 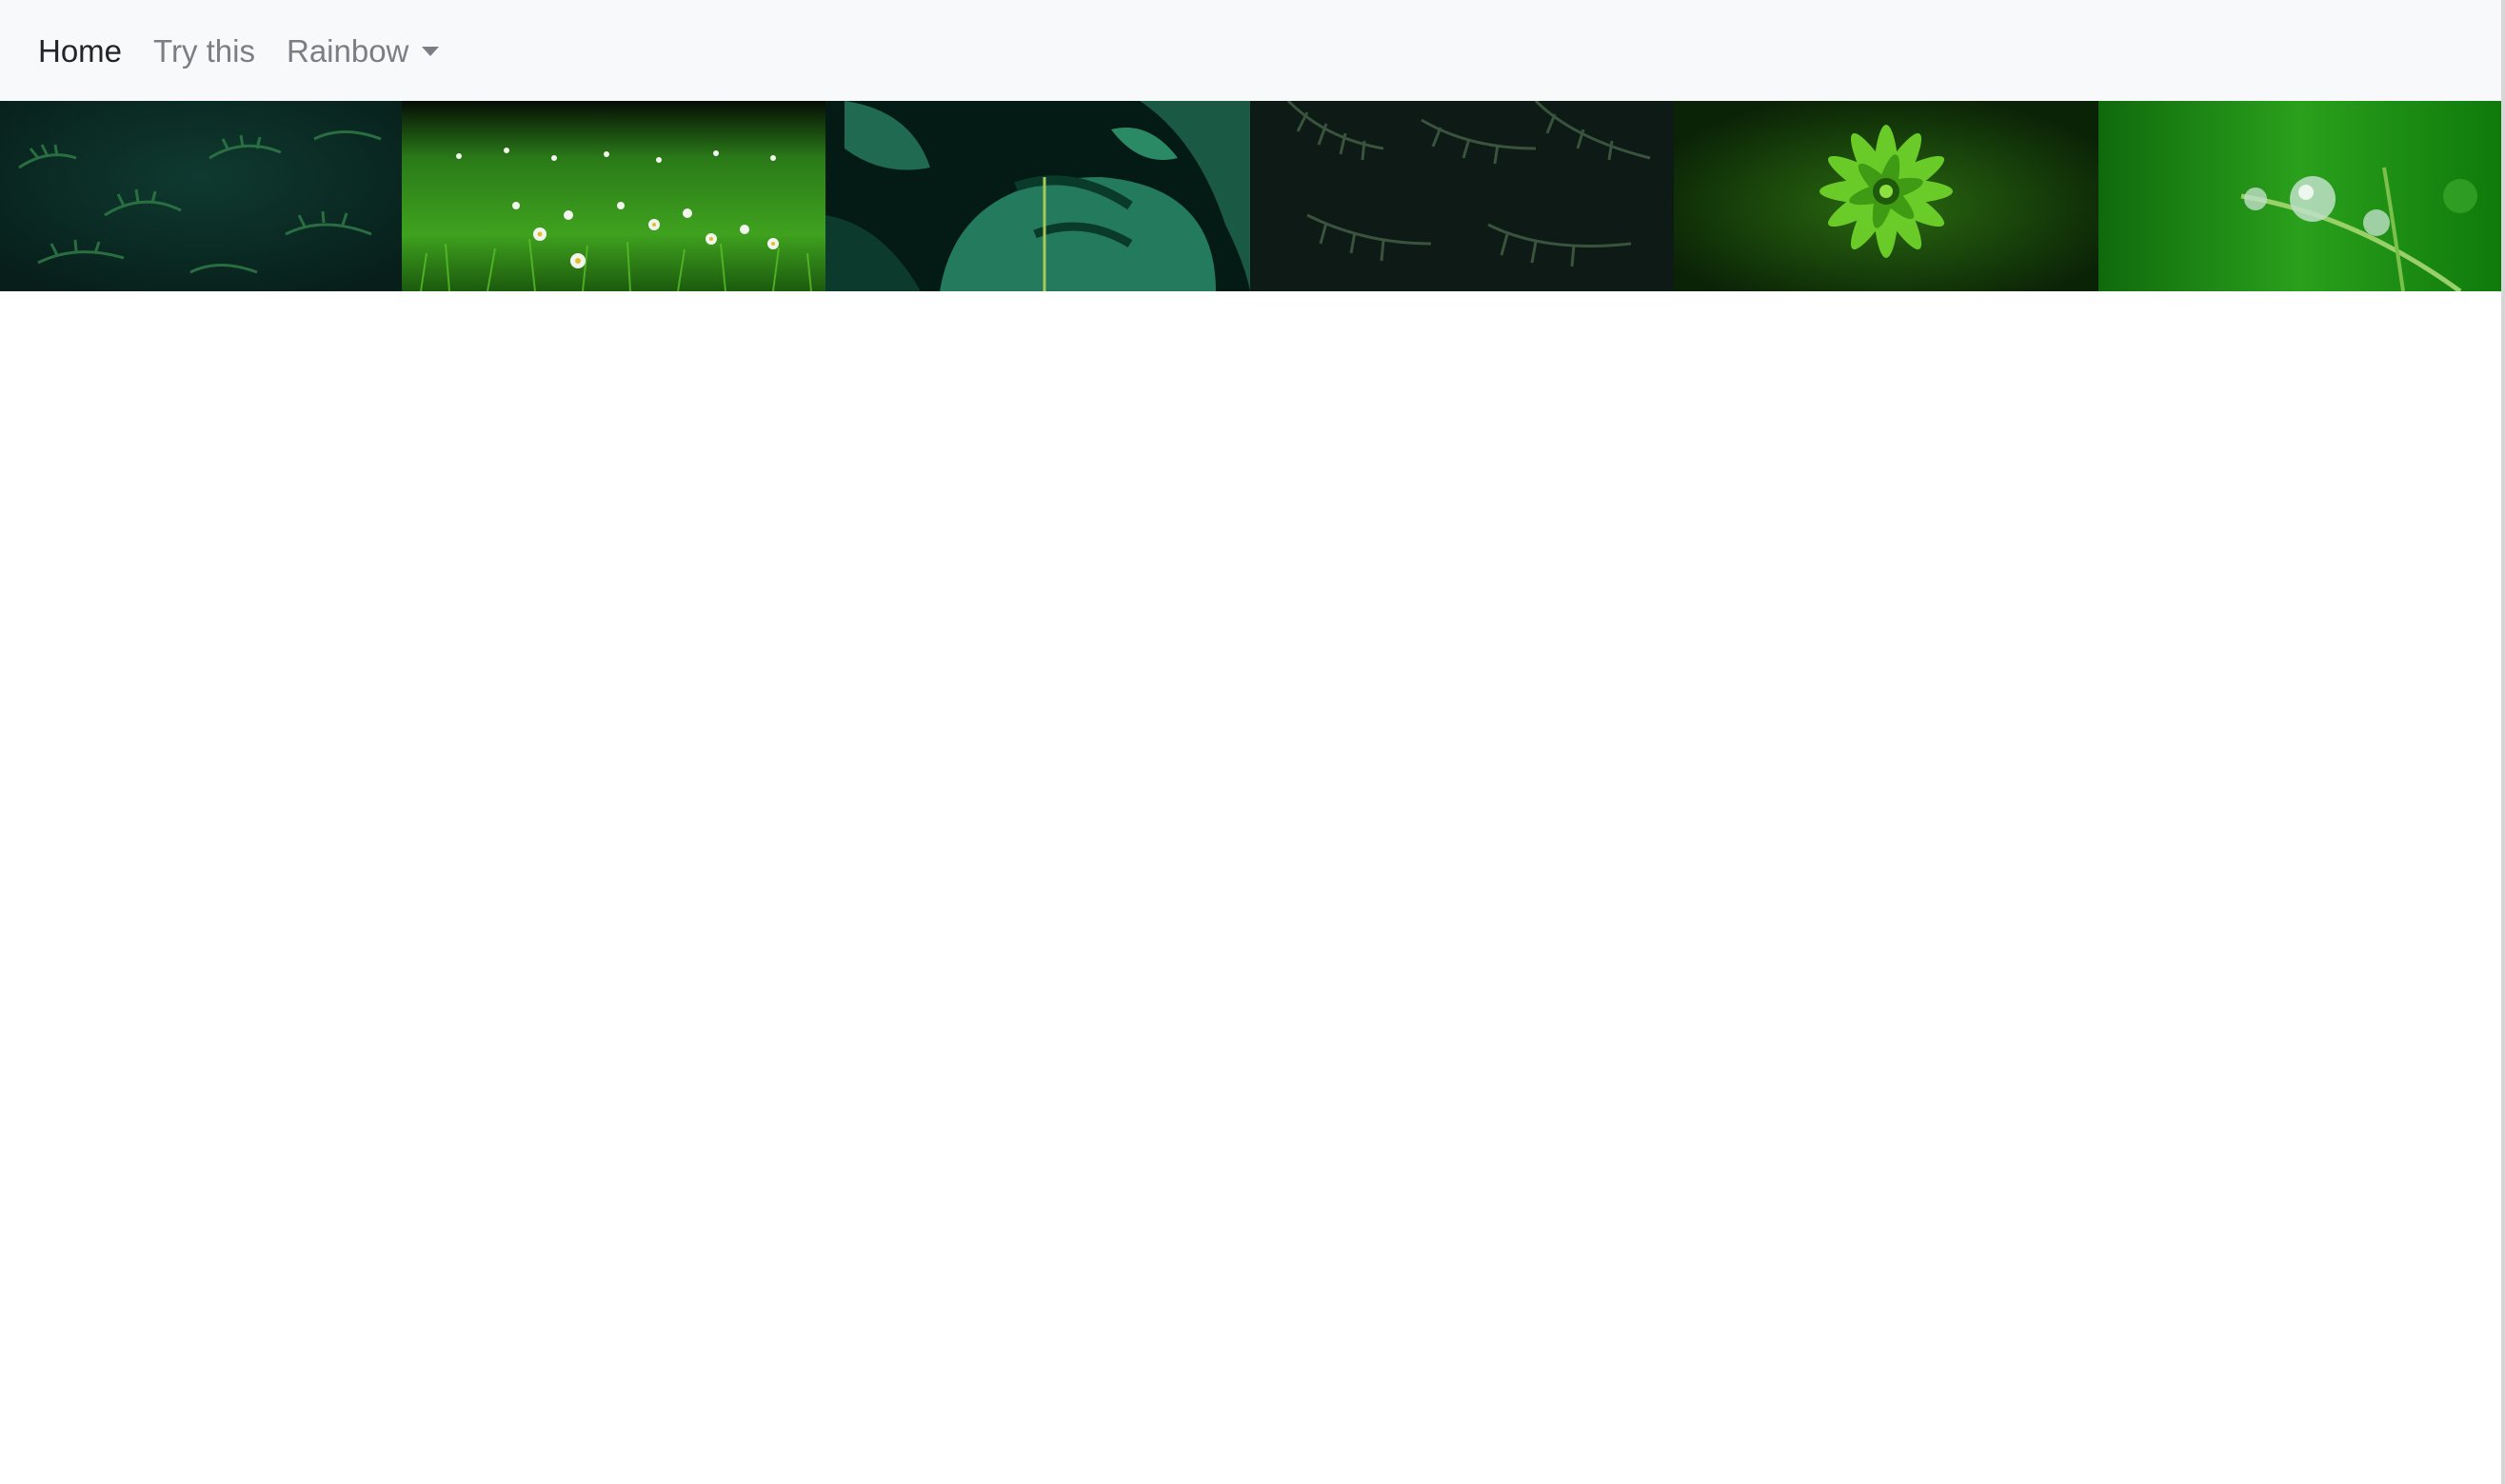 I want to click on nav-home-link: Home, so click(x=80, y=51).